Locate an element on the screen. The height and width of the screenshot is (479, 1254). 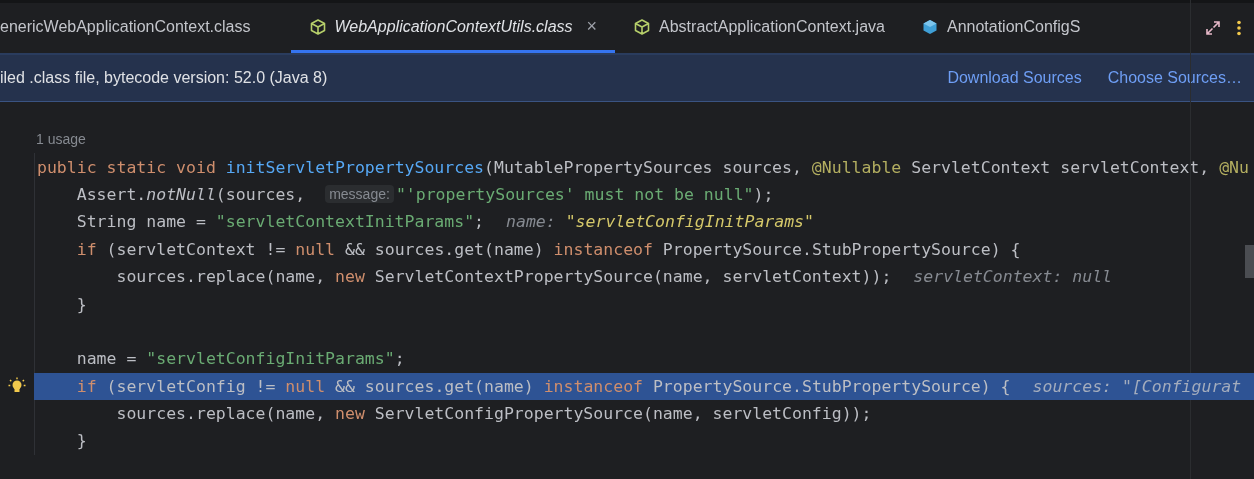
code-text: String name = "servletContextInitParams"; is located at coordinates (280, 222).